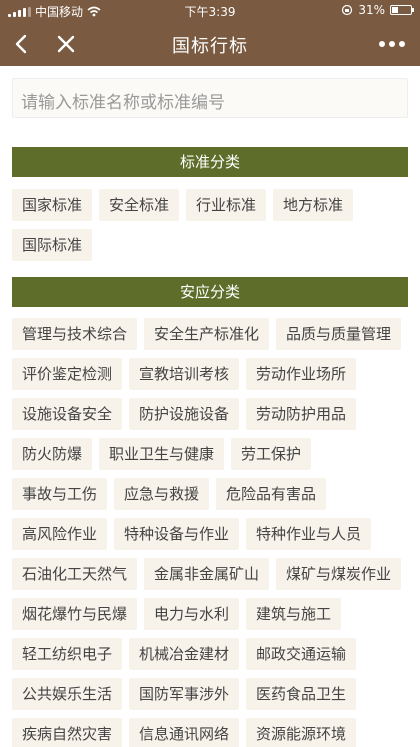 The height and width of the screenshot is (747, 420). What do you see at coordinates (210, 292) in the screenshot?
I see `safety-category-header: 安应分类` at bounding box center [210, 292].